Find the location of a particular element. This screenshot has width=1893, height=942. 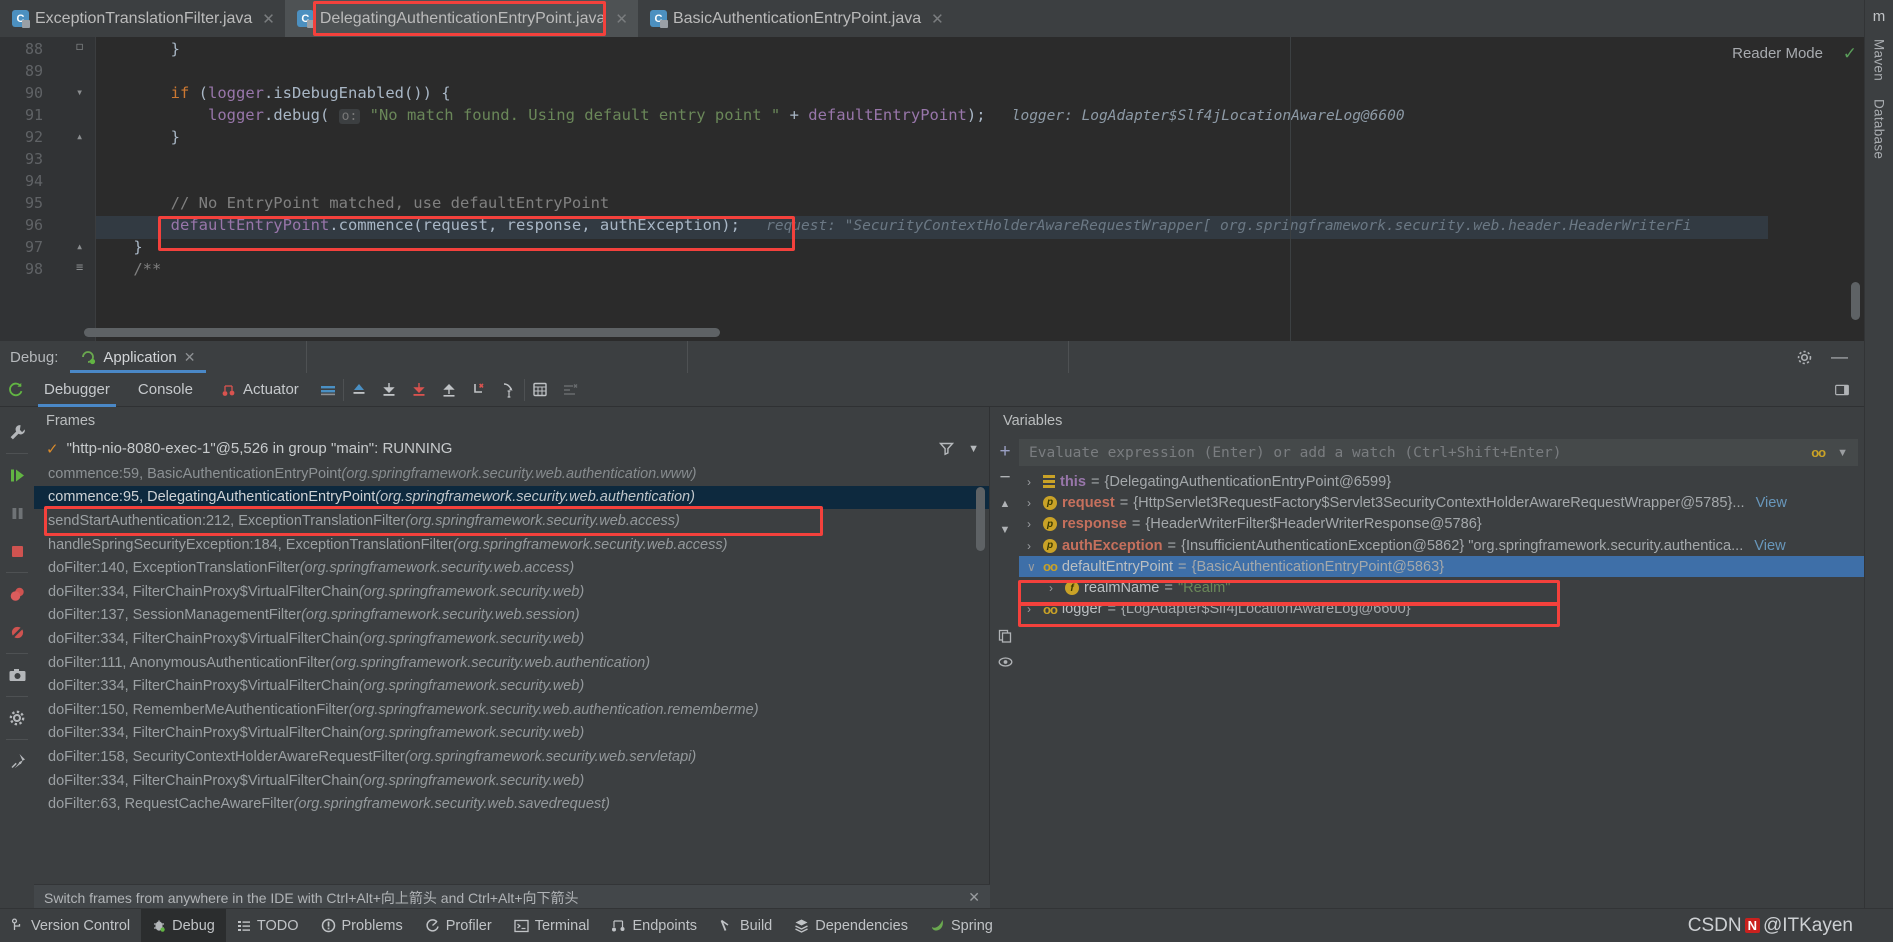

editor-tab-basic-authentication-entry-point: C BasicAuthenticationEntryPoint.java ✕ is located at coordinates (796, 18).